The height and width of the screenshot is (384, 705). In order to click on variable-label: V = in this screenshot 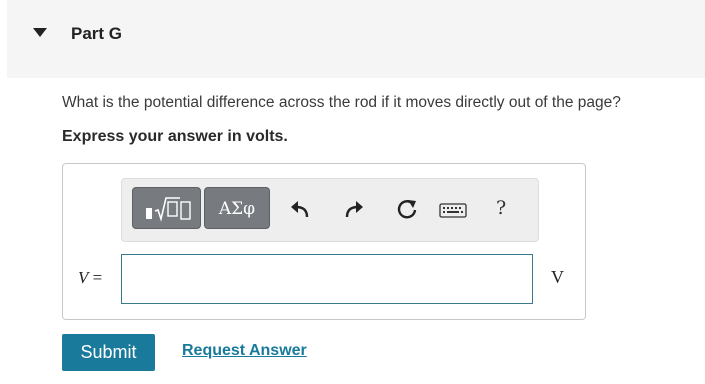, I will do `click(90, 278)`.